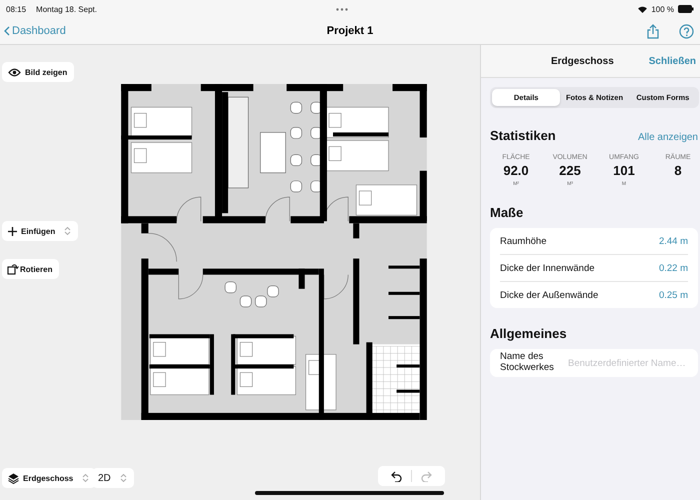  I want to click on undo-icon, so click(396, 476).